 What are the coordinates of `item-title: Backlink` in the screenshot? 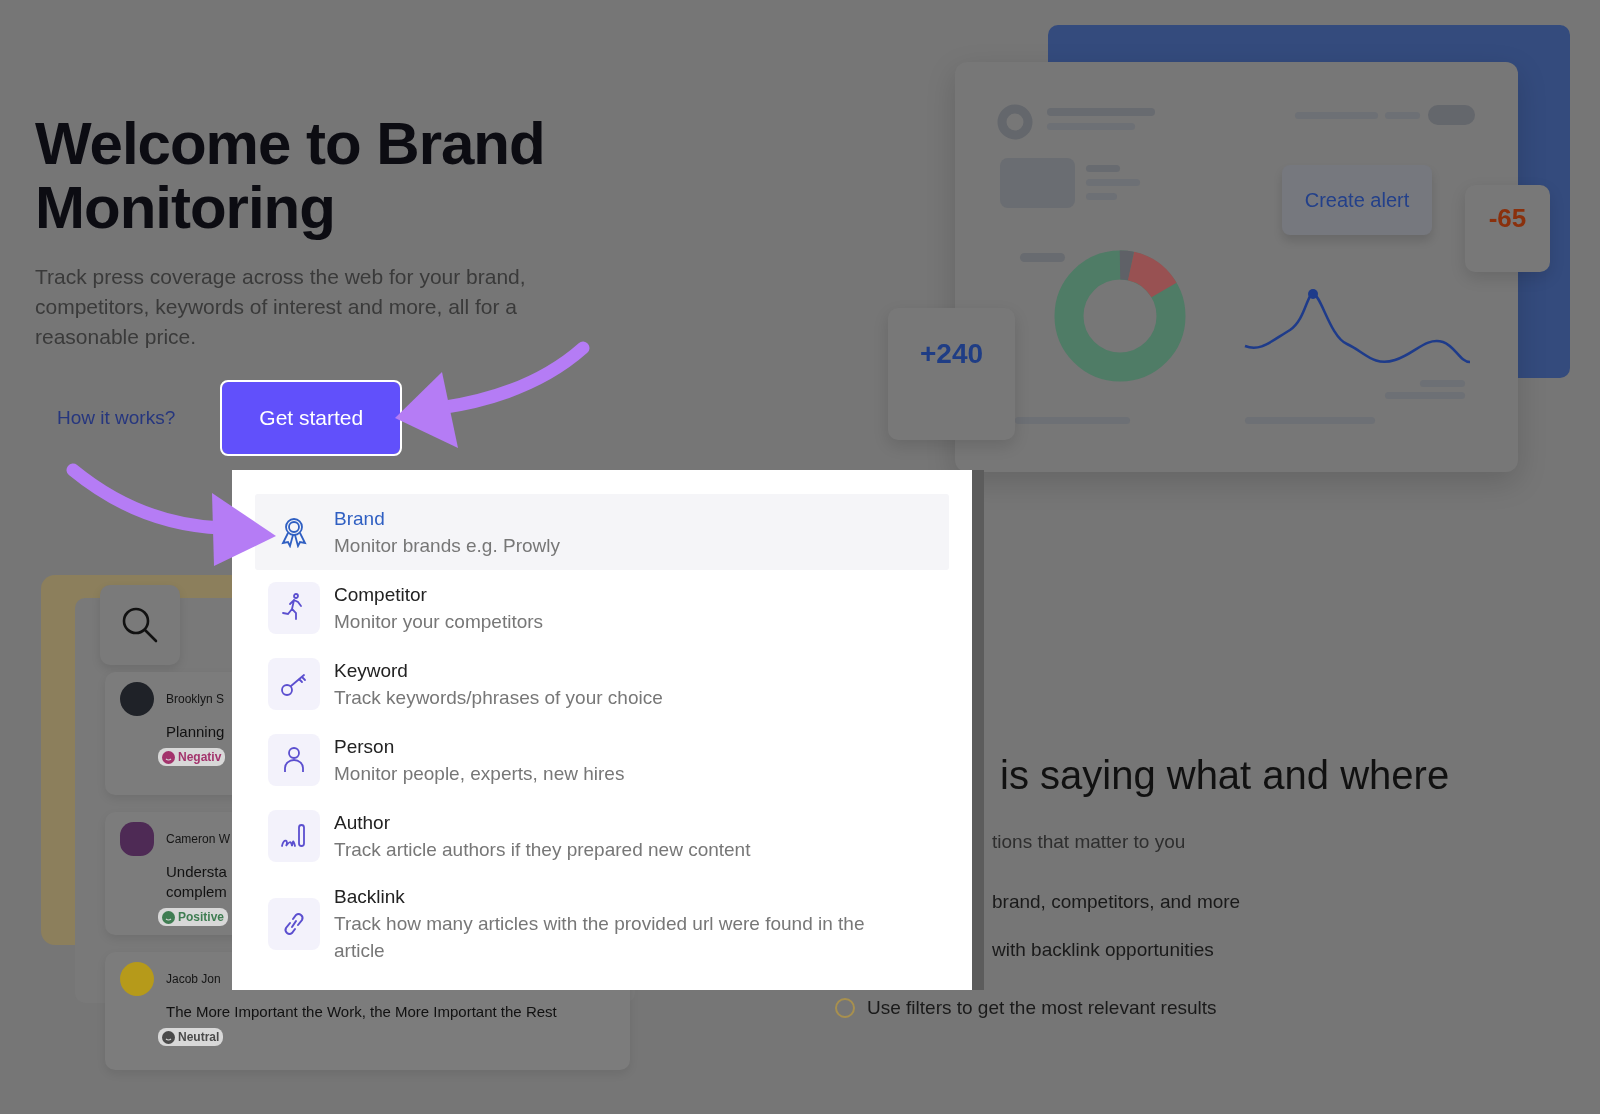 It's located at (370, 897).